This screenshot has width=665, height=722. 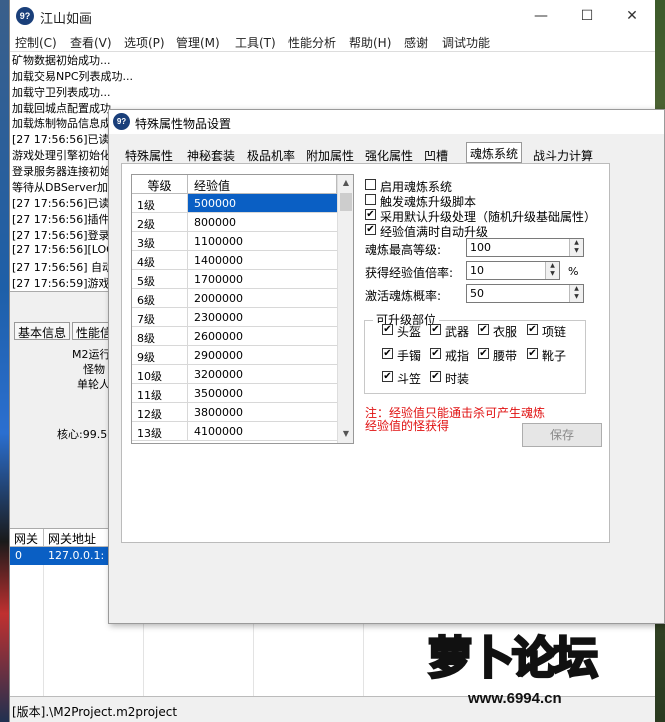 What do you see at coordinates (436, 154) in the screenshot?
I see `tab-groove: 凹槽` at bounding box center [436, 154].